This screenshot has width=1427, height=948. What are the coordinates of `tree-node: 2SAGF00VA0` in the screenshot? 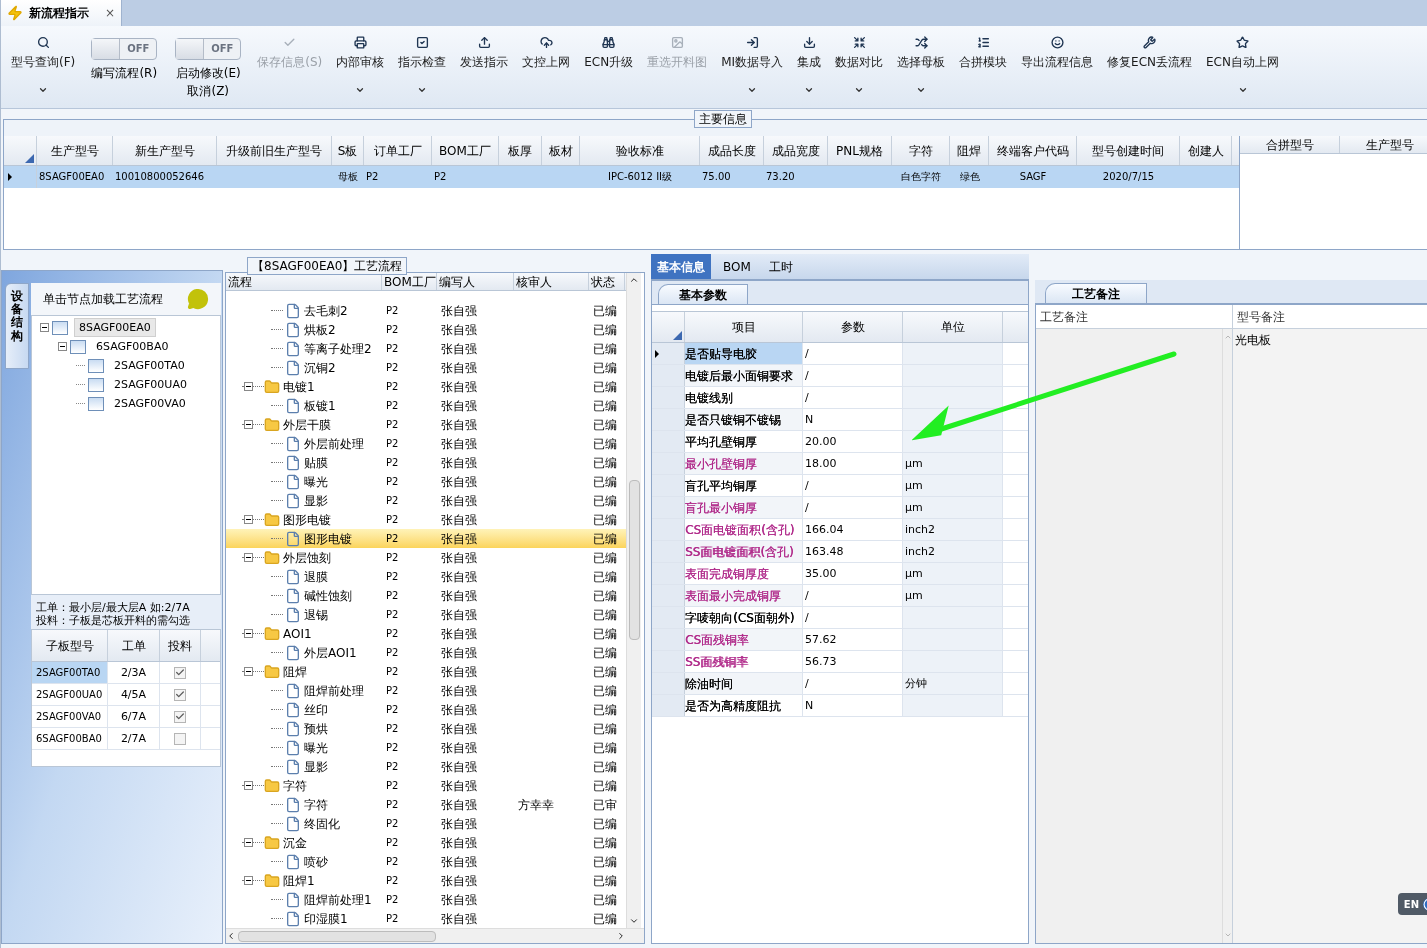 It's located at (150, 403).